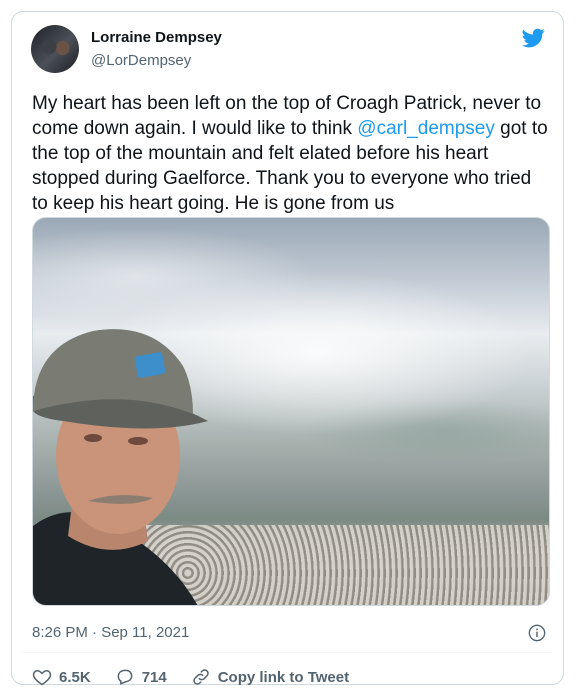  What do you see at coordinates (283, 677) in the screenshot?
I see `copy-link-label: Copy link to Tweet` at bounding box center [283, 677].